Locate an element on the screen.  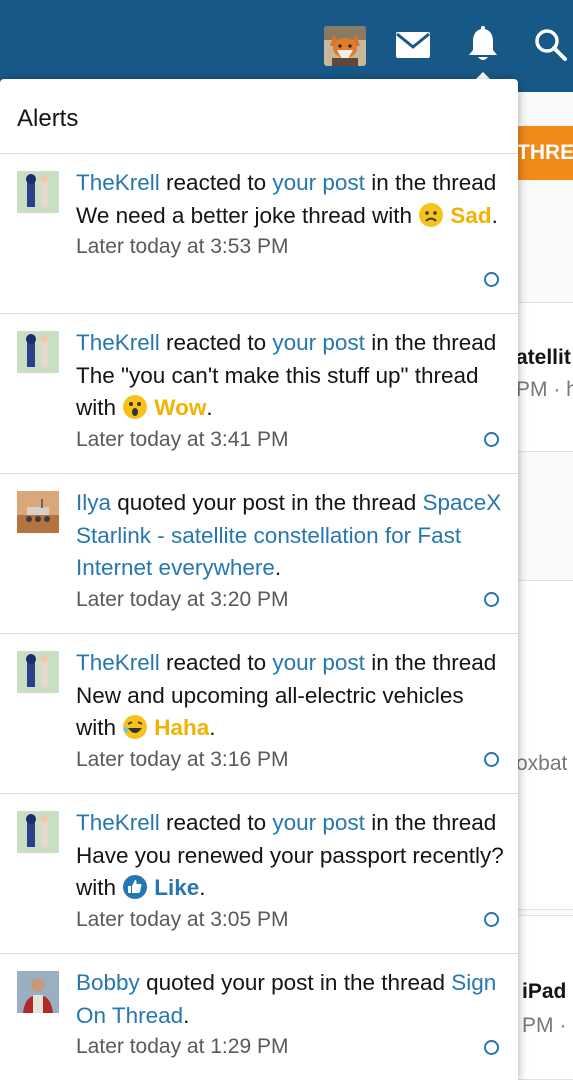
popup-title: Alerts is located at coordinates (259, 116).